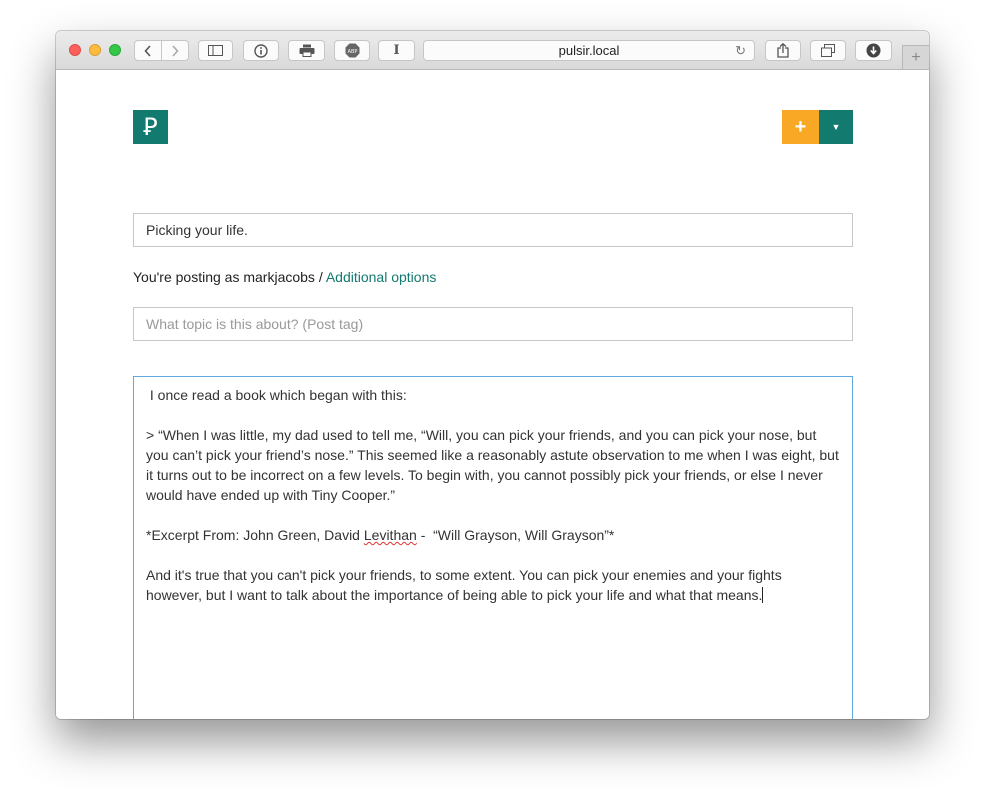 Image resolution: width=985 pixels, height=800 pixels. What do you see at coordinates (515, 535) in the screenshot?
I see `excerpt-suffix: - “Will Grayson, Will Grayson”*` at bounding box center [515, 535].